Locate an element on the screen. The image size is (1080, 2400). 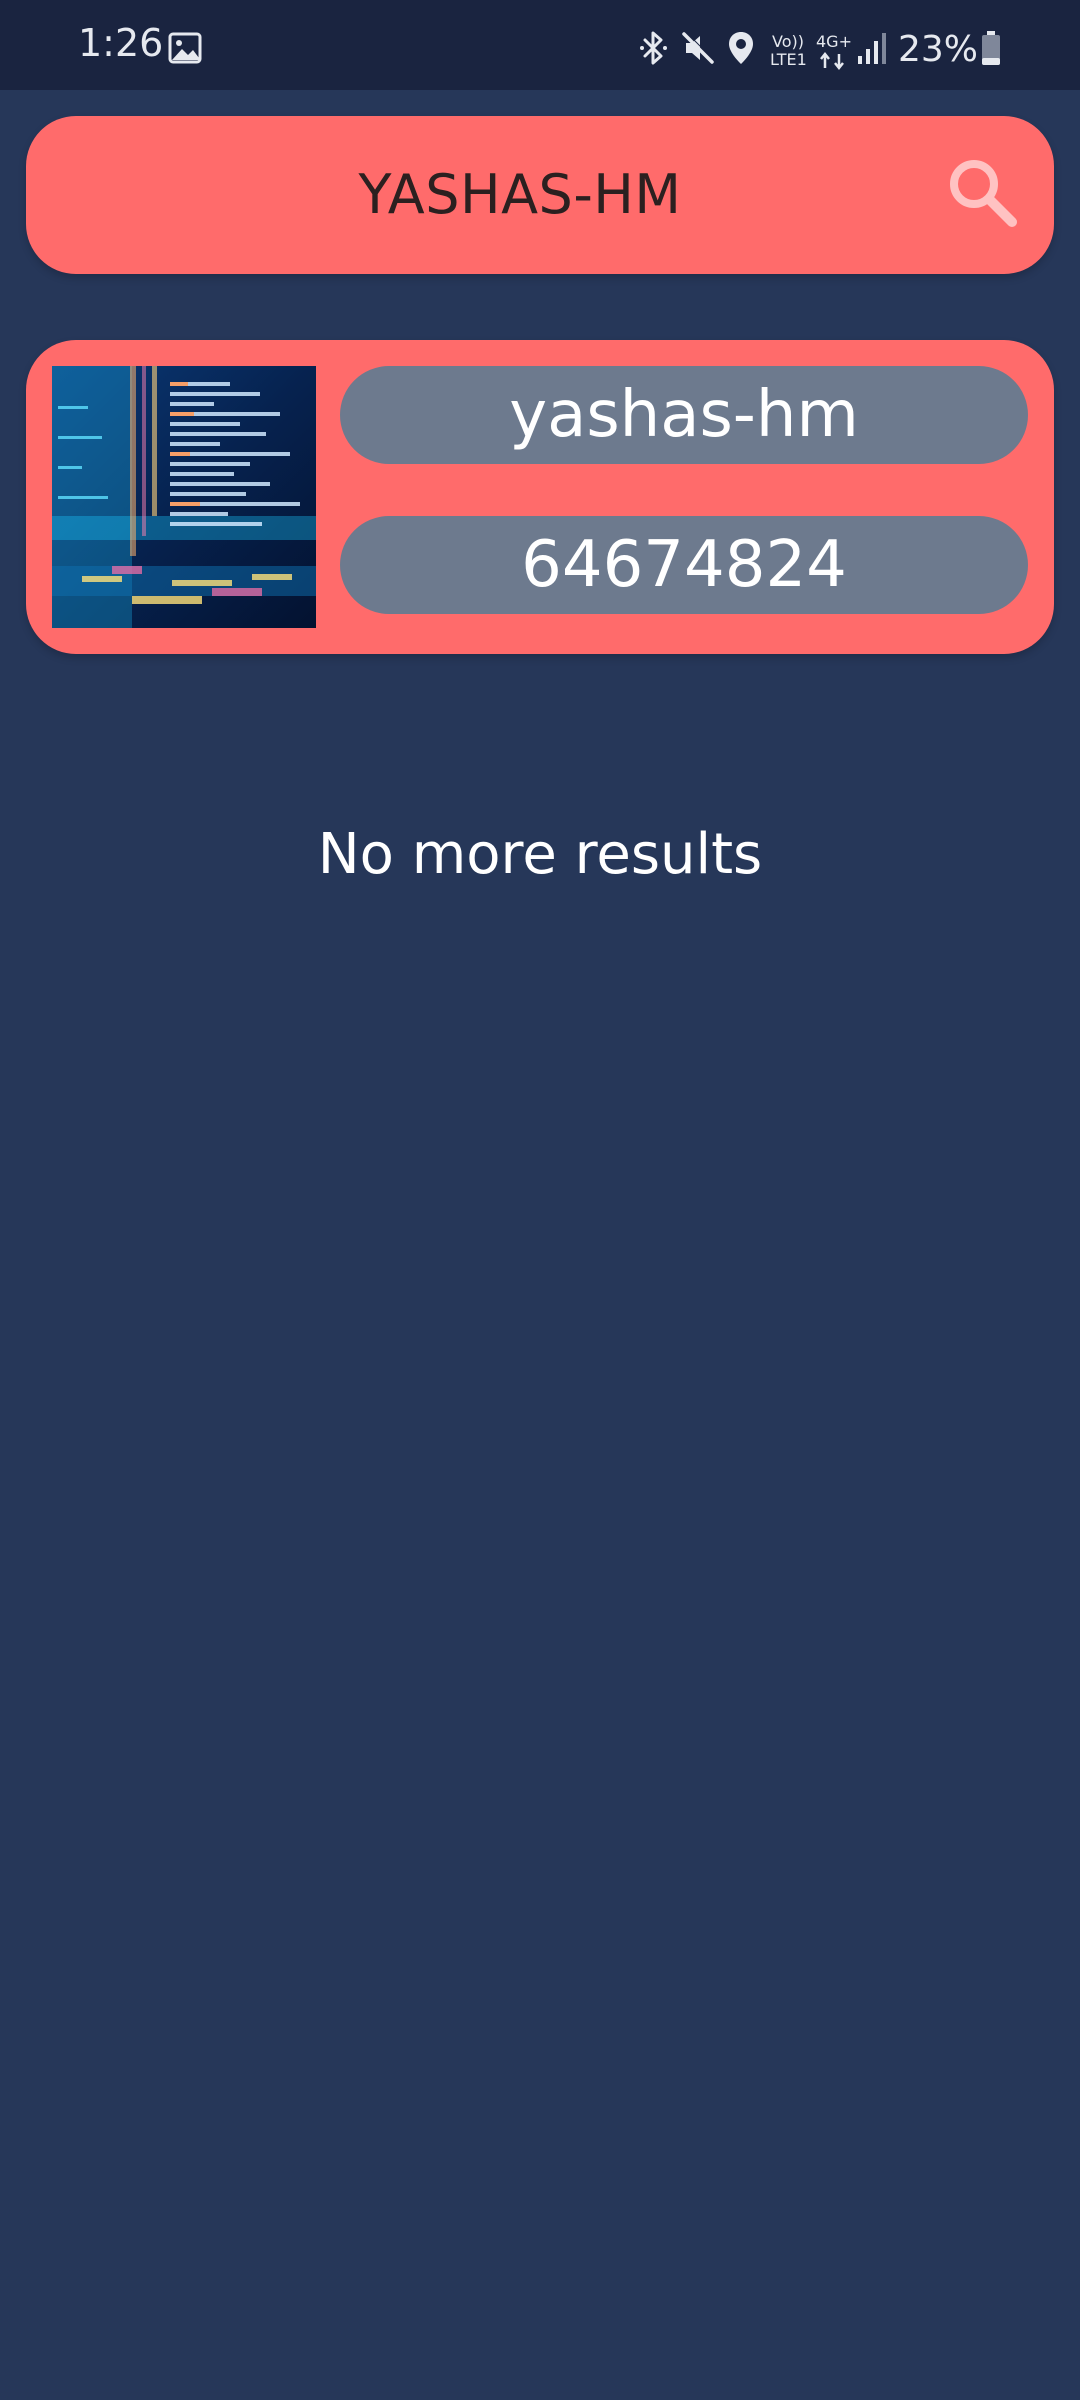
search-bar: YASHAS-HM is located at coordinates (540, 195).